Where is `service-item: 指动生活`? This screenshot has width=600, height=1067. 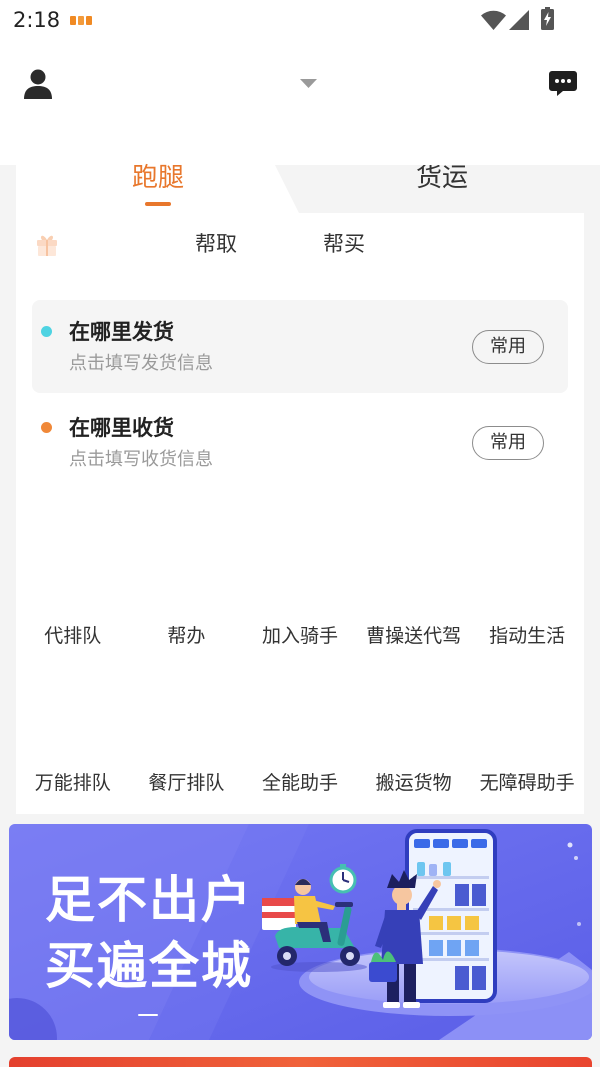
service-item: 指动生活 is located at coordinates (527, 593).